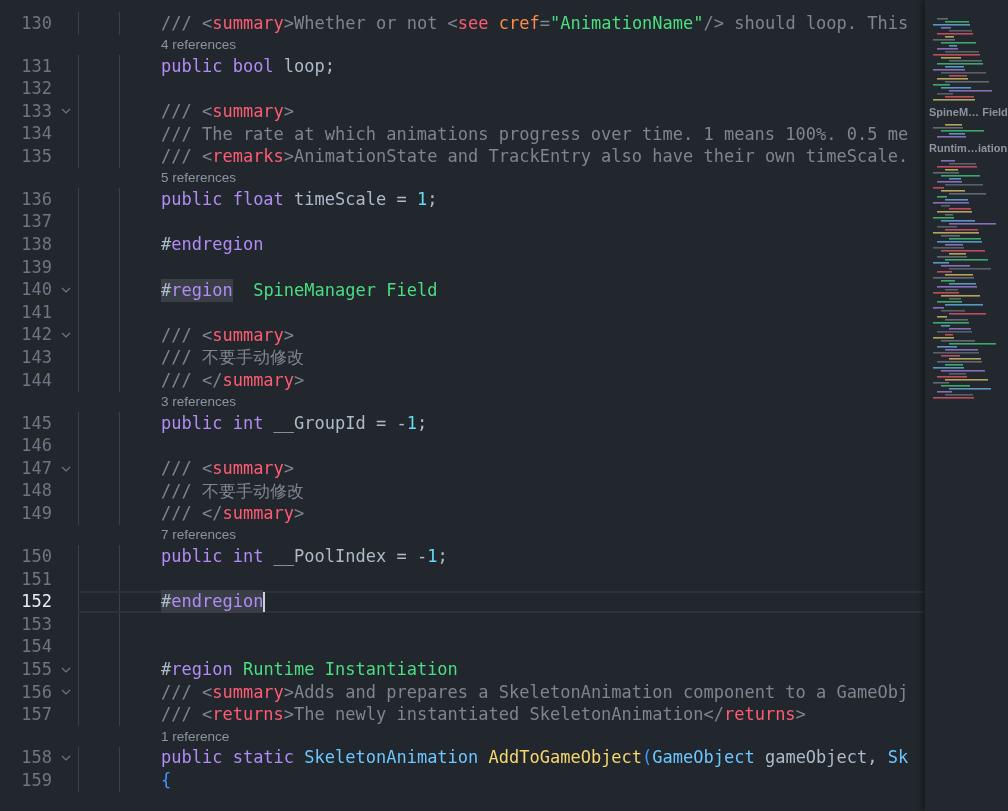  What do you see at coordinates (299, 290) in the screenshot?
I see `code-line: #region SpineManager Field` at bounding box center [299, 290].